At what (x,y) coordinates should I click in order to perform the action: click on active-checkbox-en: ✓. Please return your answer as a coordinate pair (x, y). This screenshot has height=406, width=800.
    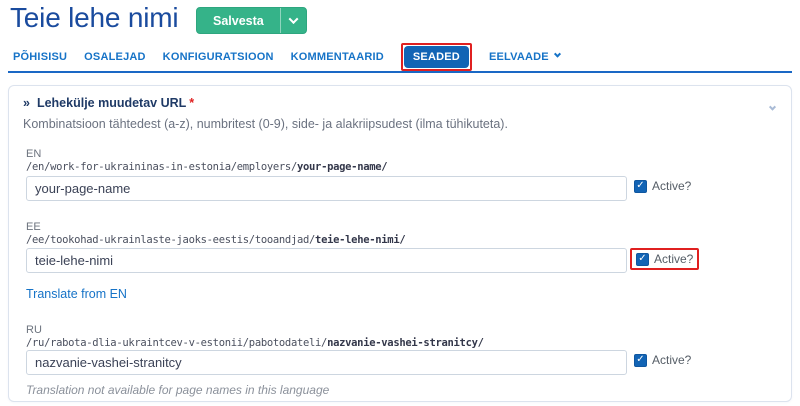
    Looking at the image, I should click on (640, 186).